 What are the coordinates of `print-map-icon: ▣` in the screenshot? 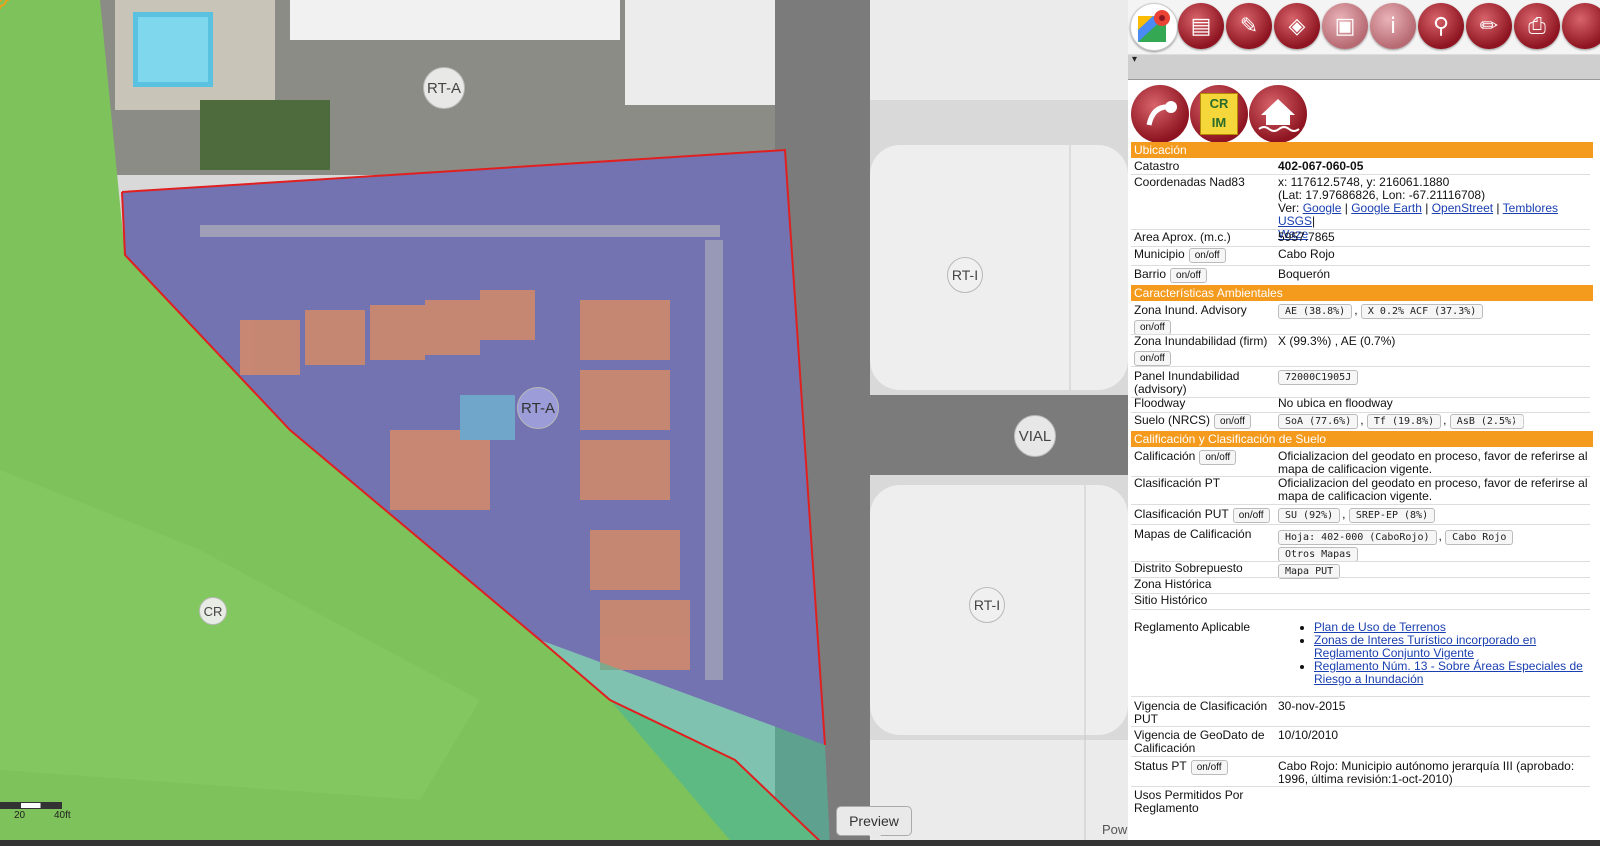 It's located at (1345, 26).